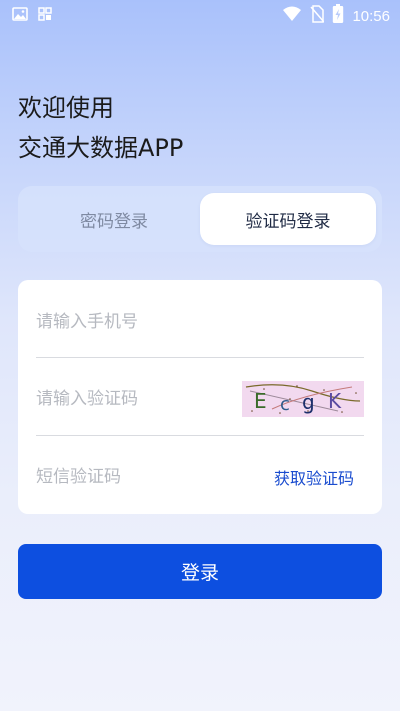 Image resolution: width=400 pixels, height=711 pixels. I want to click on sms-code-input, so click(136, 477).